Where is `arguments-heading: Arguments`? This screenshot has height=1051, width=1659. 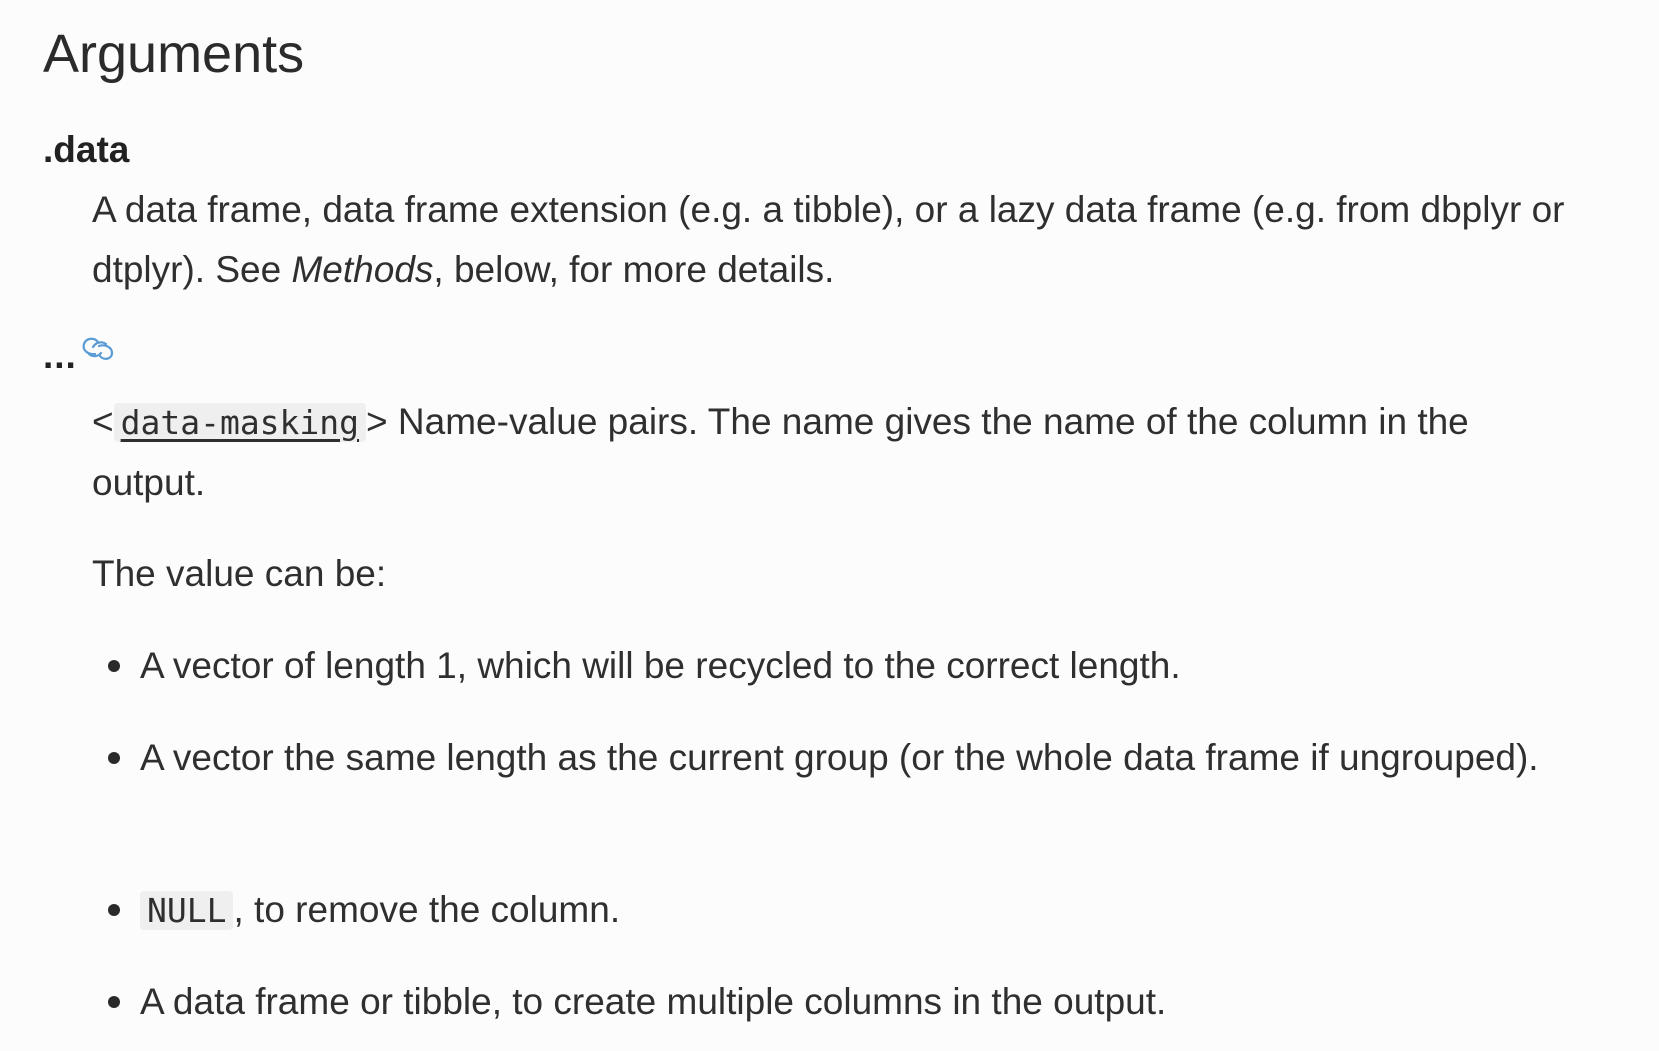 arguments-heading: Arguments is located at coordinates (174, 54).